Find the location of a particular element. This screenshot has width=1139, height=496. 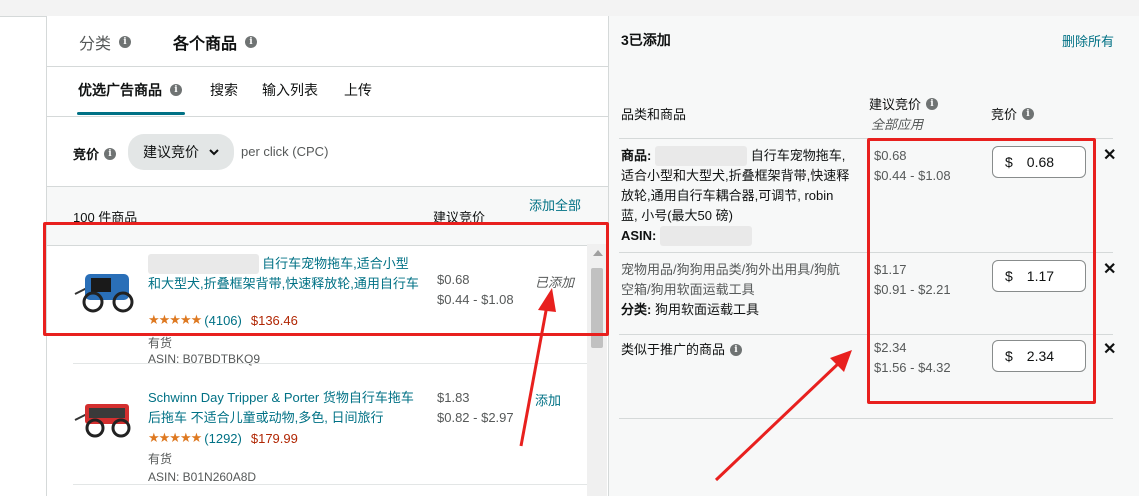

annotation-arrowhead is located at coordinates (547, 300).